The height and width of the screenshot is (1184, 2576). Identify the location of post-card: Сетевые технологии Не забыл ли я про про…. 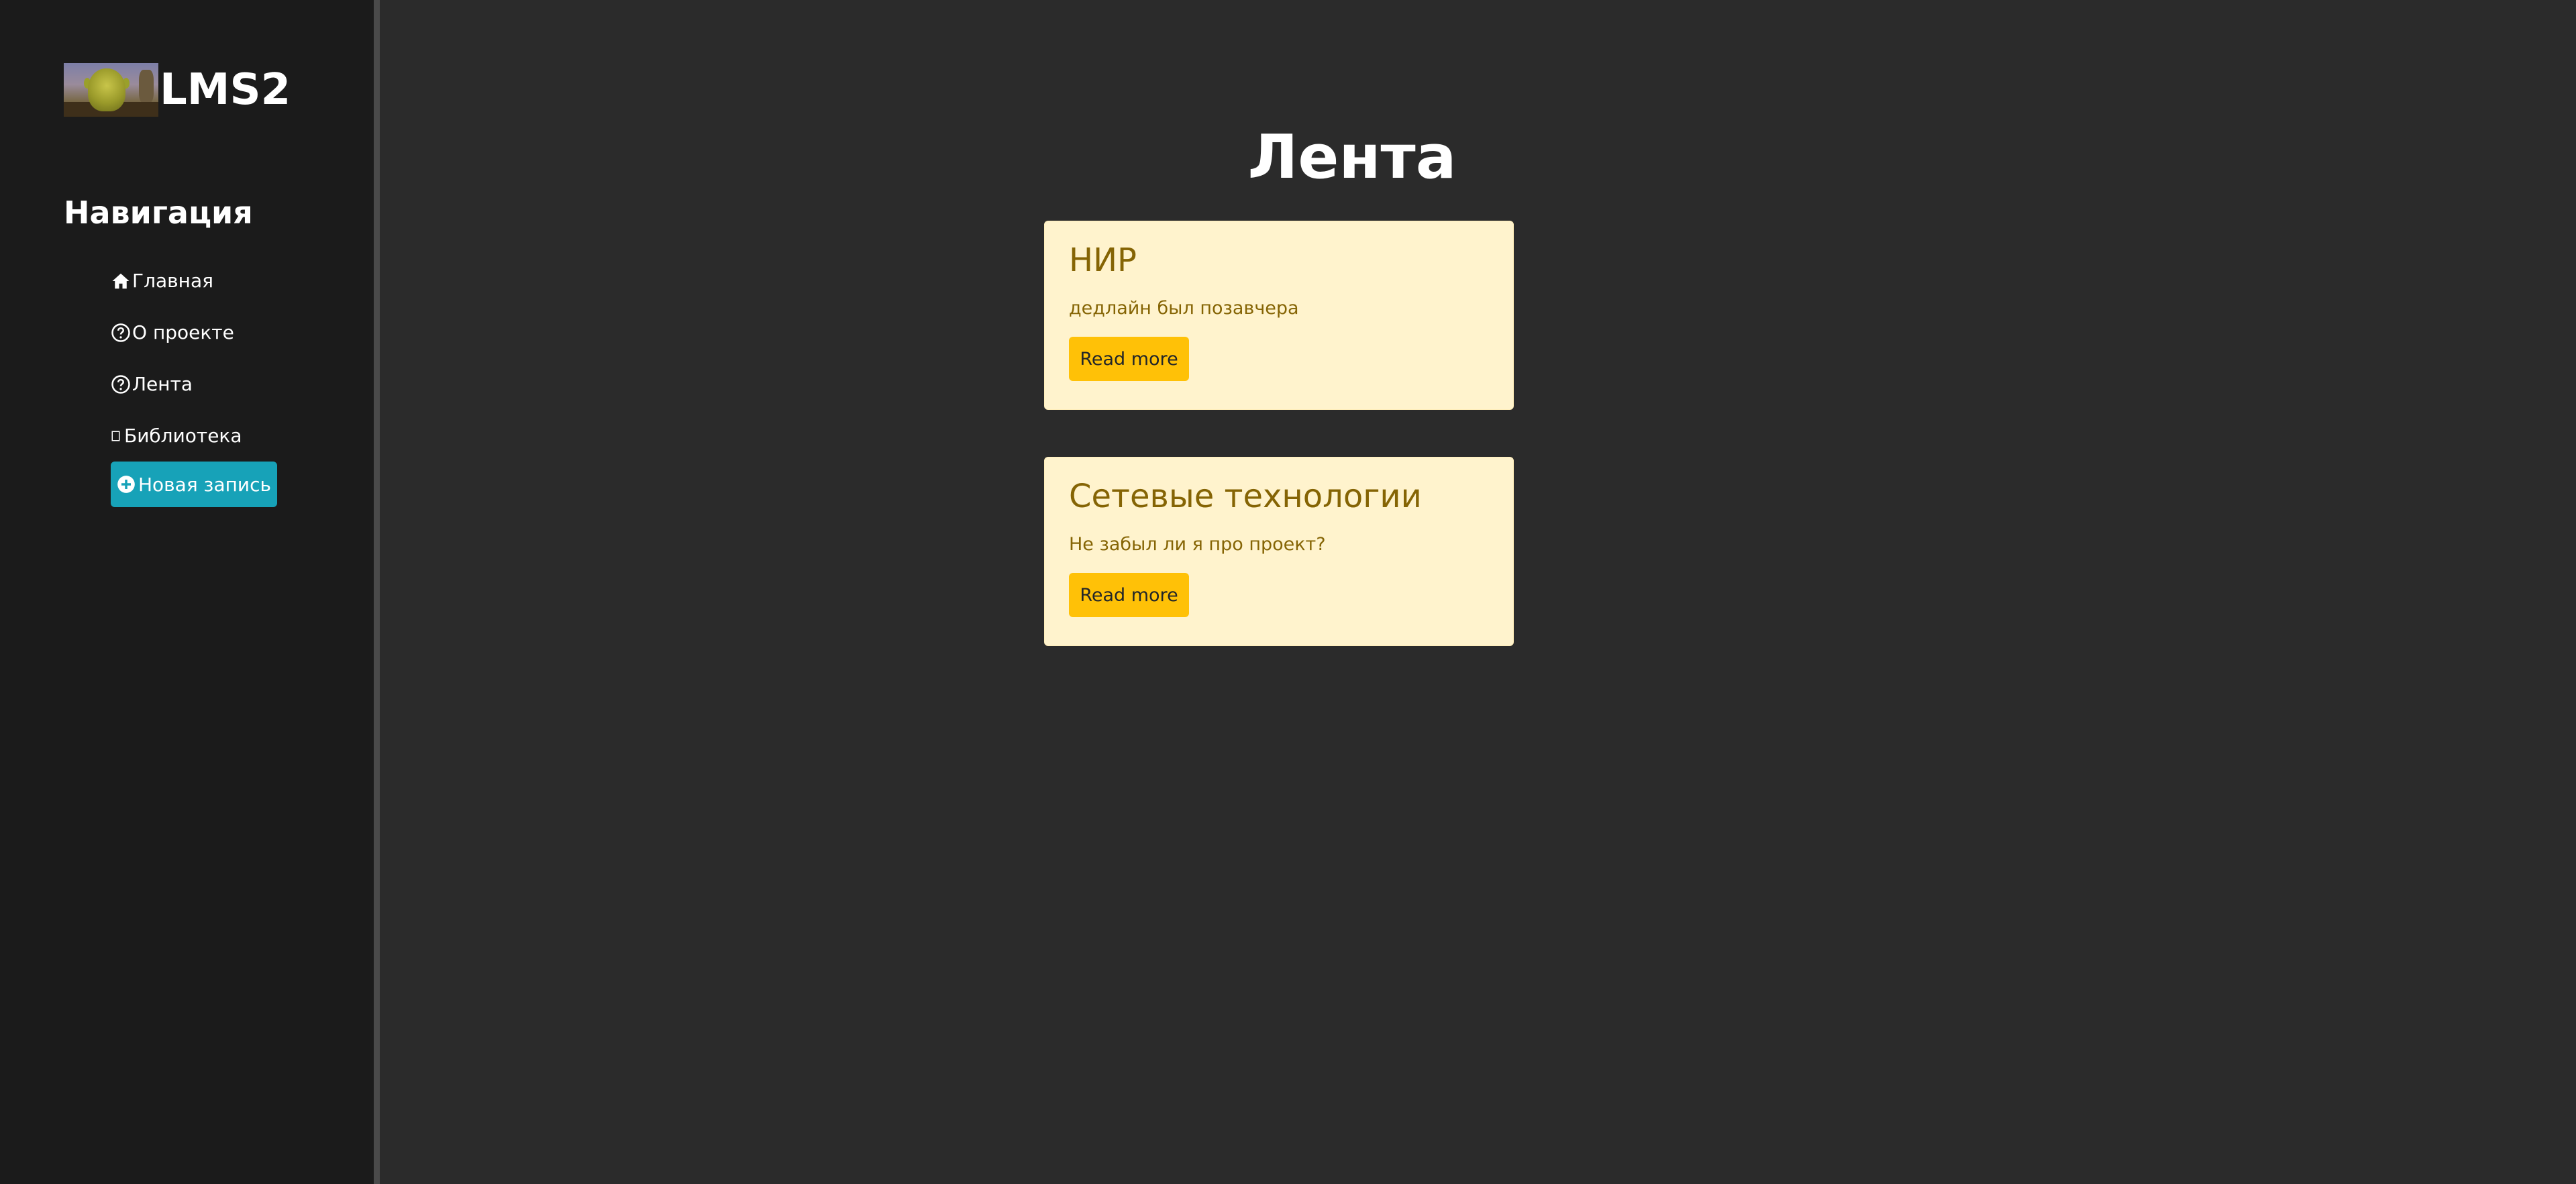
(1279, 551).